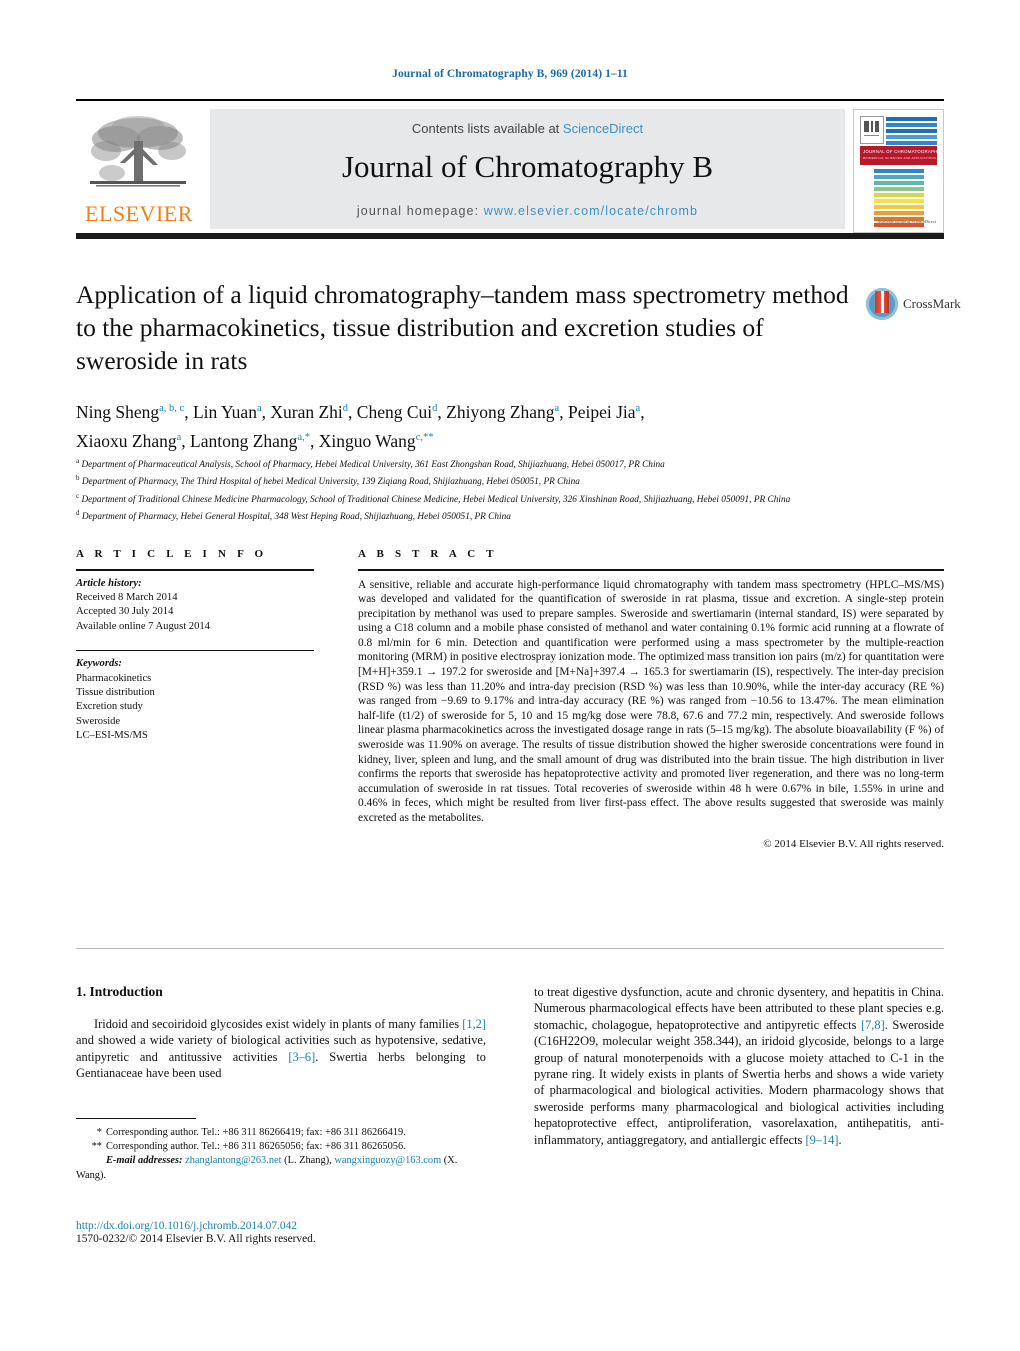  What do you see at coordinates (118, 411) in the screenshot?
I see `author-name: Ning Sheng` at bounding box center [118, 411].